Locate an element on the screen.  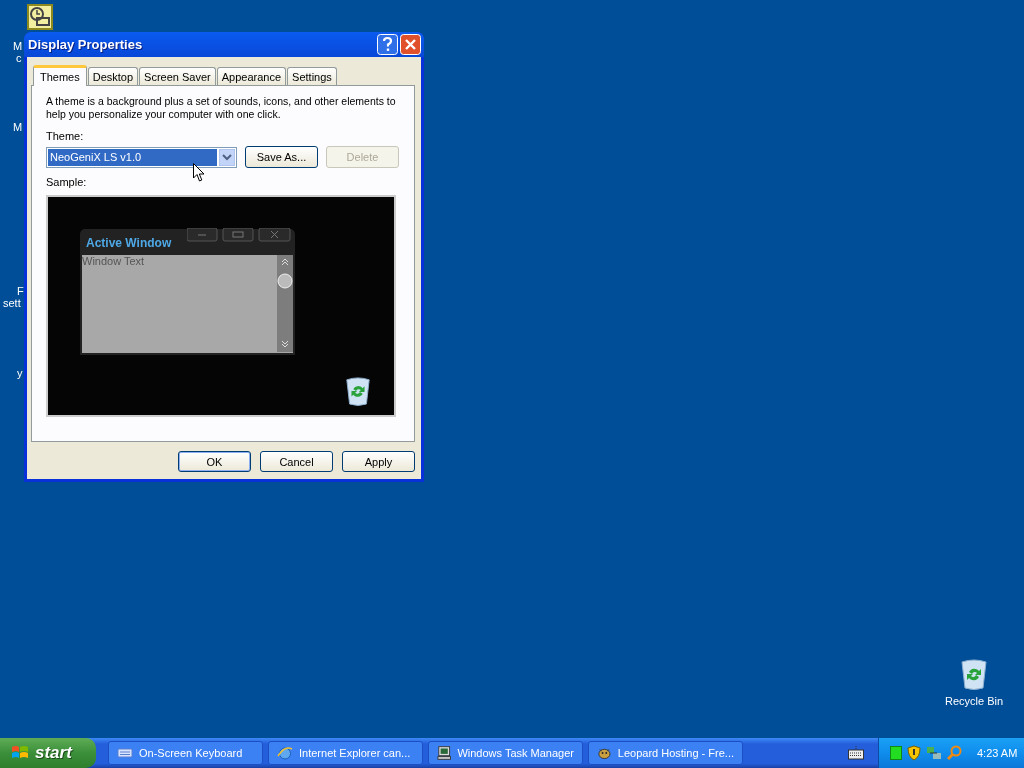
clock-icon is located at coordinates (40, 17).